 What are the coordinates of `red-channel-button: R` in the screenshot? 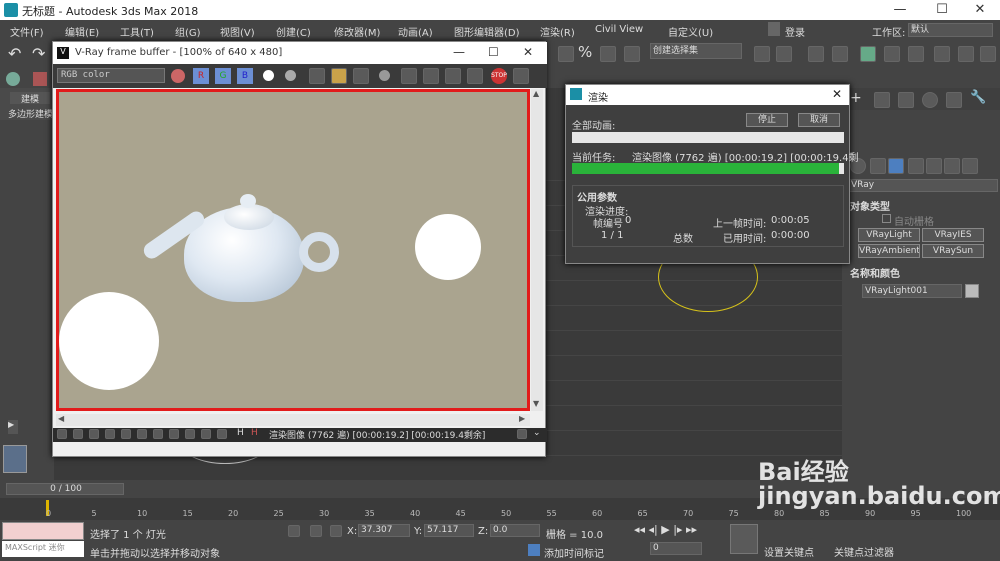 It's located at (201, 76).